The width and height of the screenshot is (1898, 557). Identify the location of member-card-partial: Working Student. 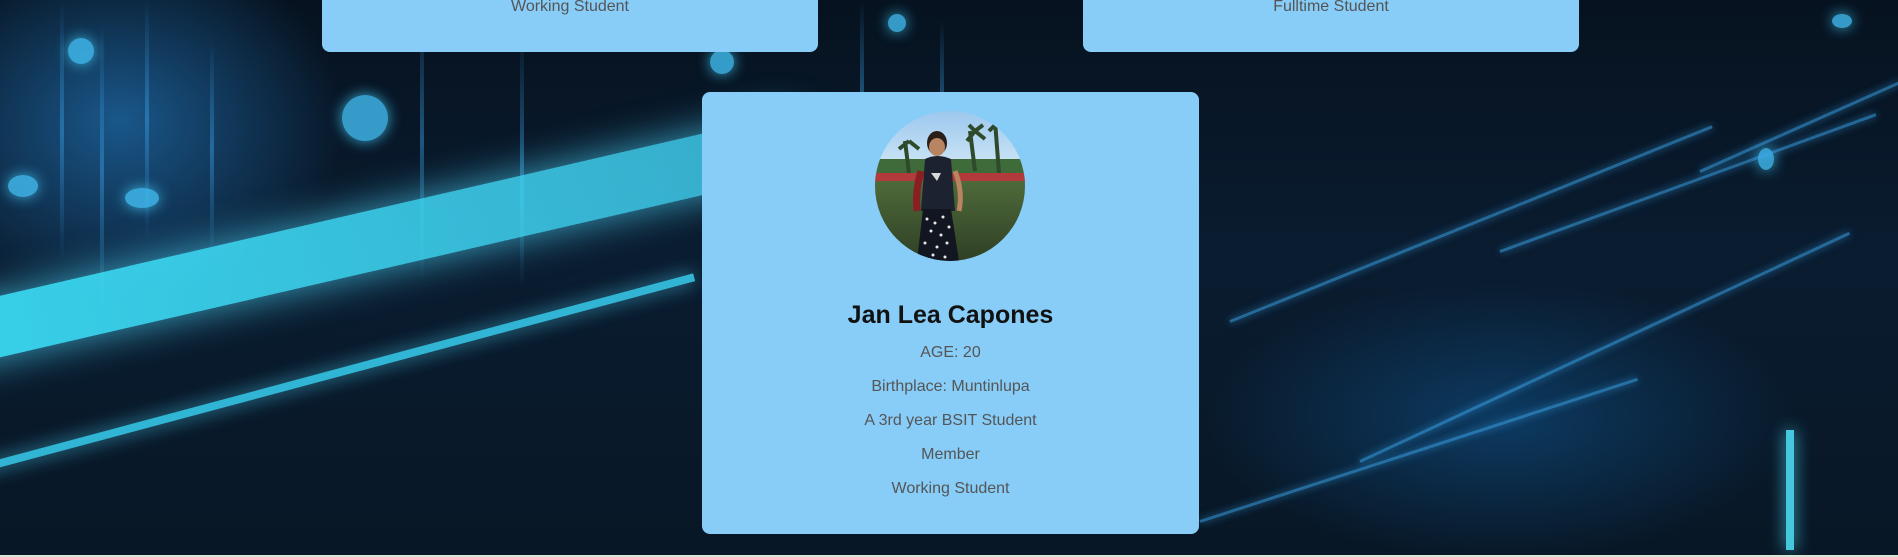
(570, 26).